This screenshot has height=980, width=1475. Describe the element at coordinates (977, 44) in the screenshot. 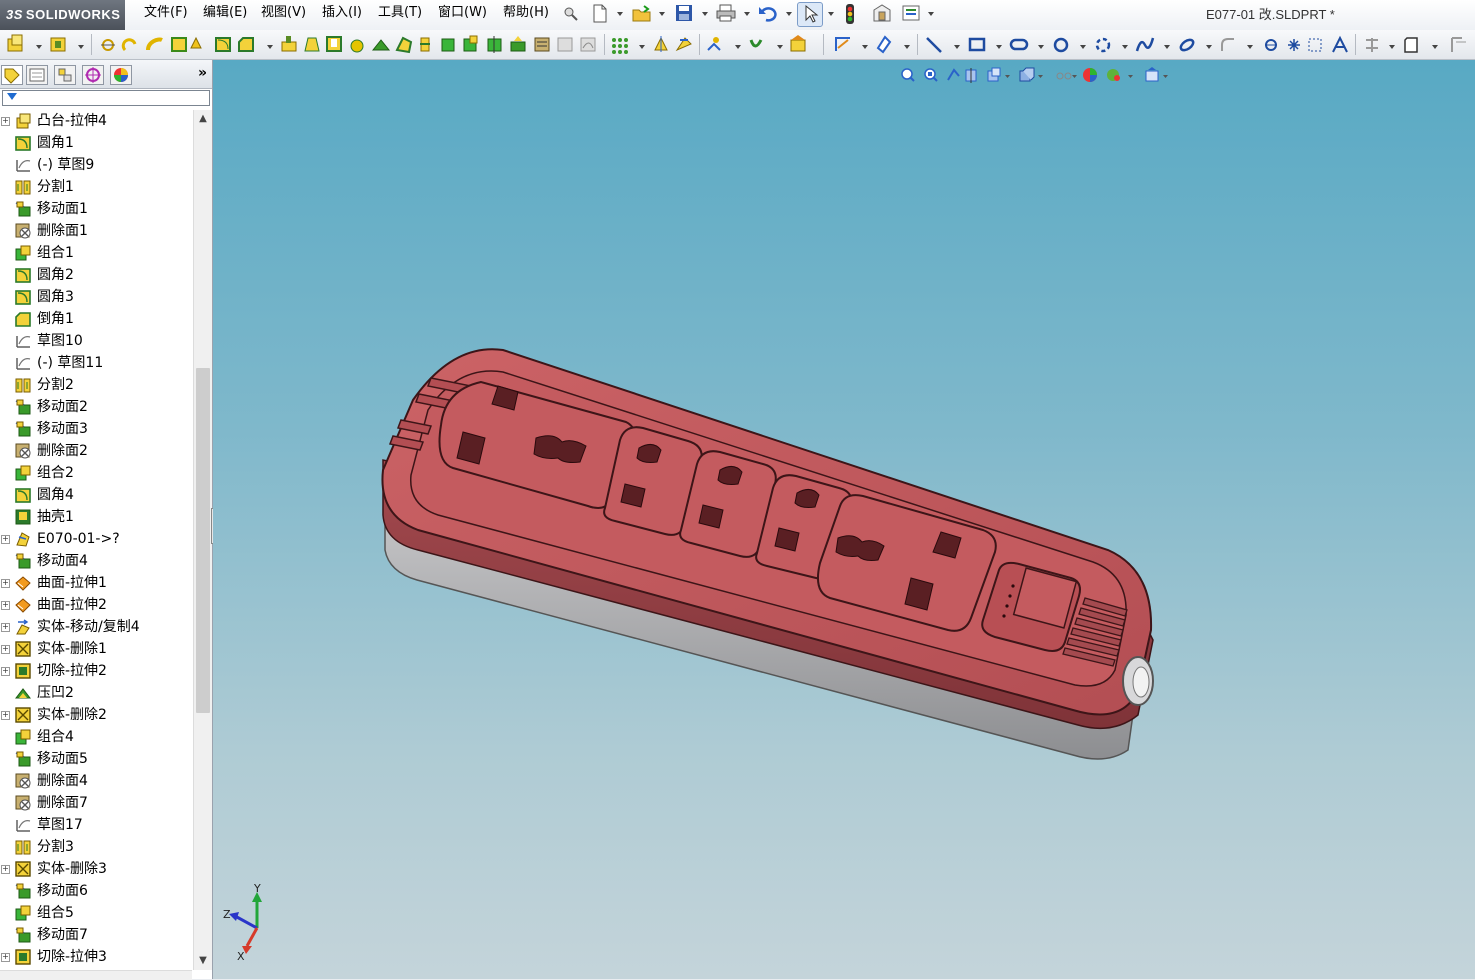

I see `rectangle-icon` at that location.